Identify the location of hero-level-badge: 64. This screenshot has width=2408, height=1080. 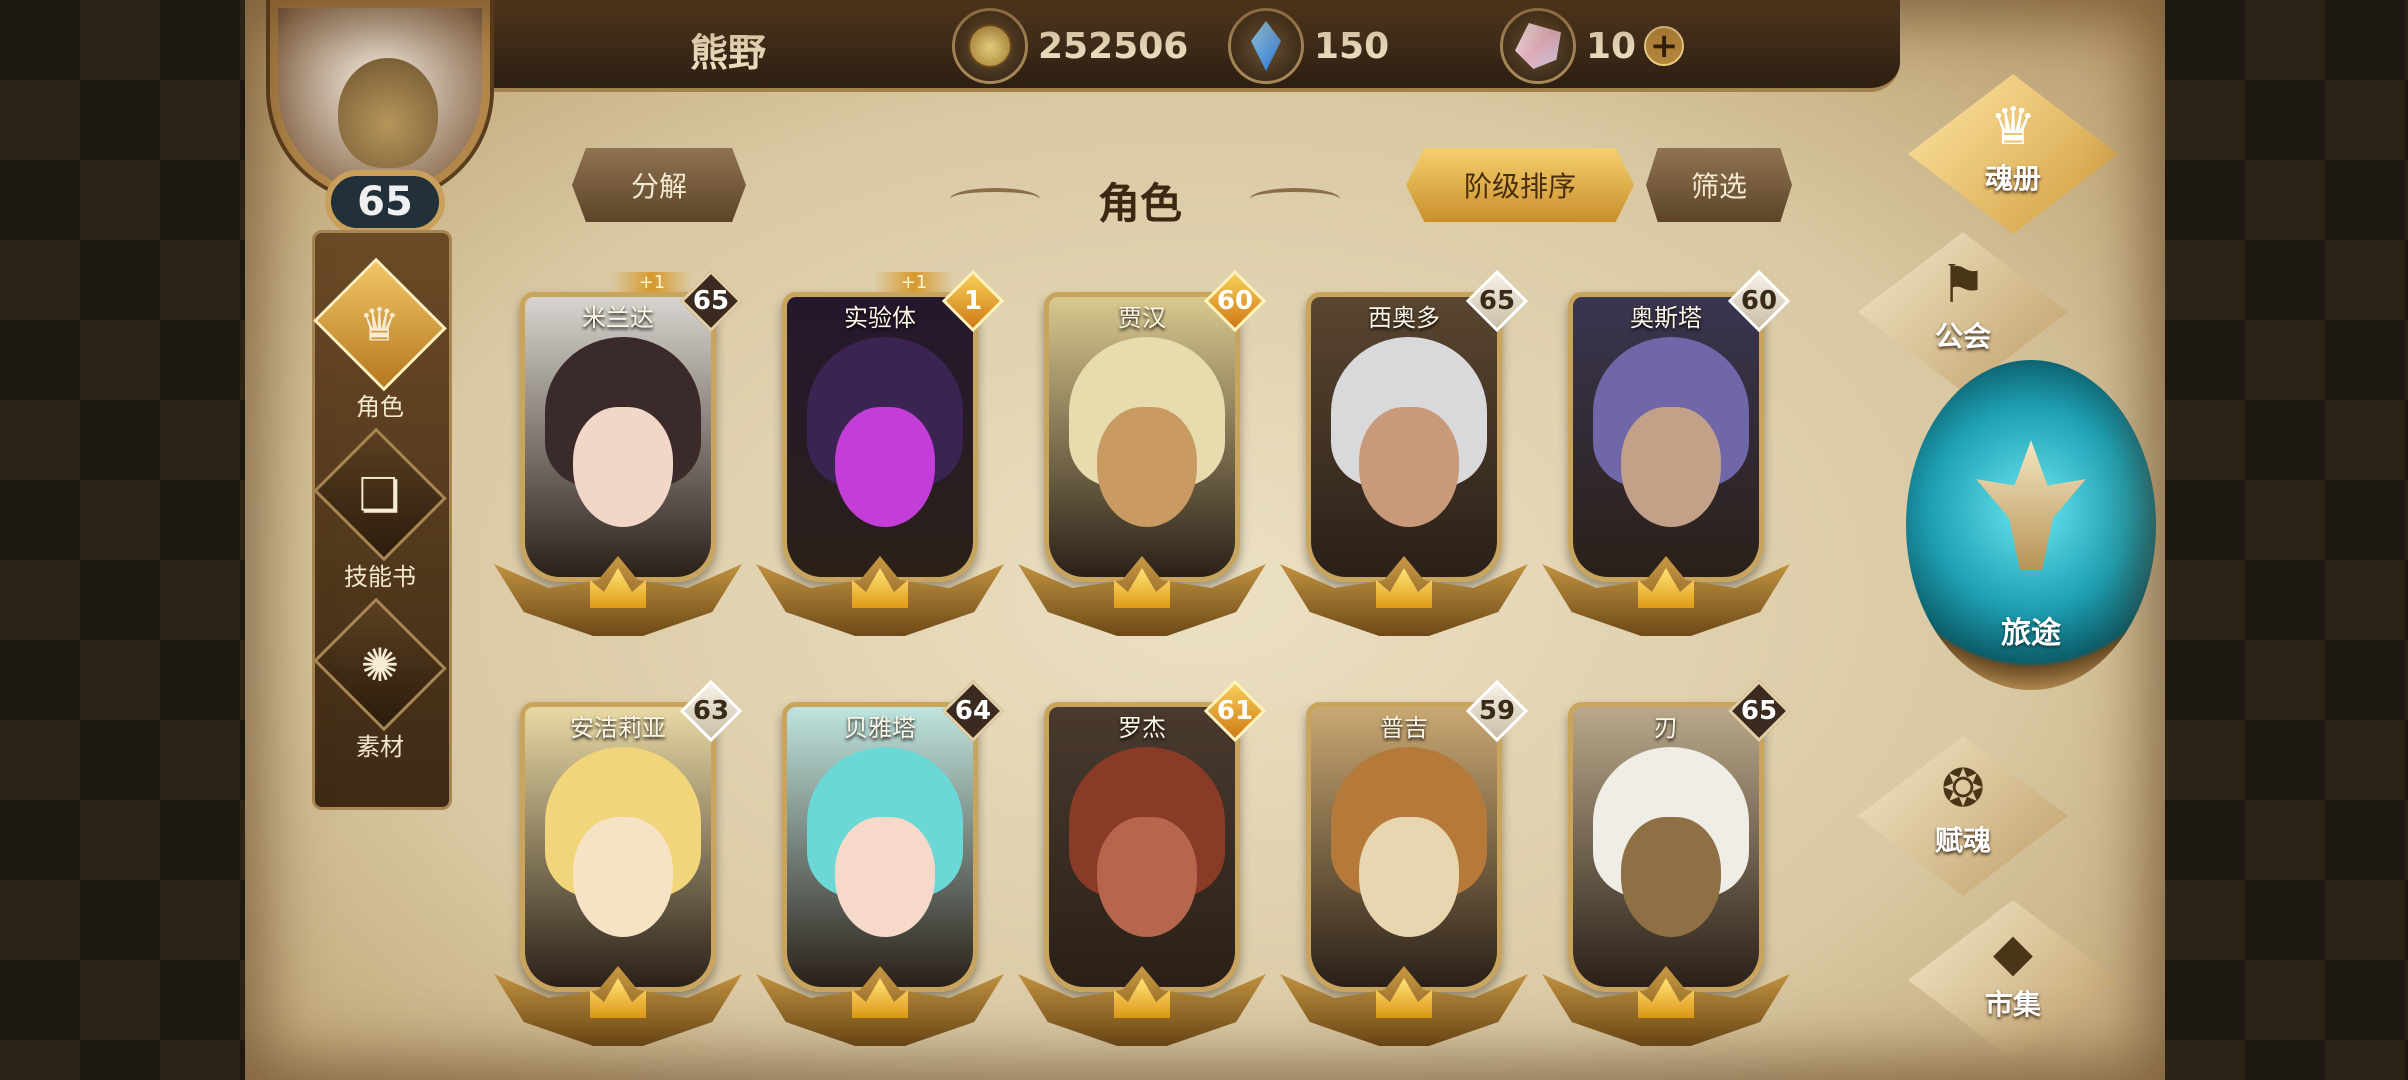
(973, 711).